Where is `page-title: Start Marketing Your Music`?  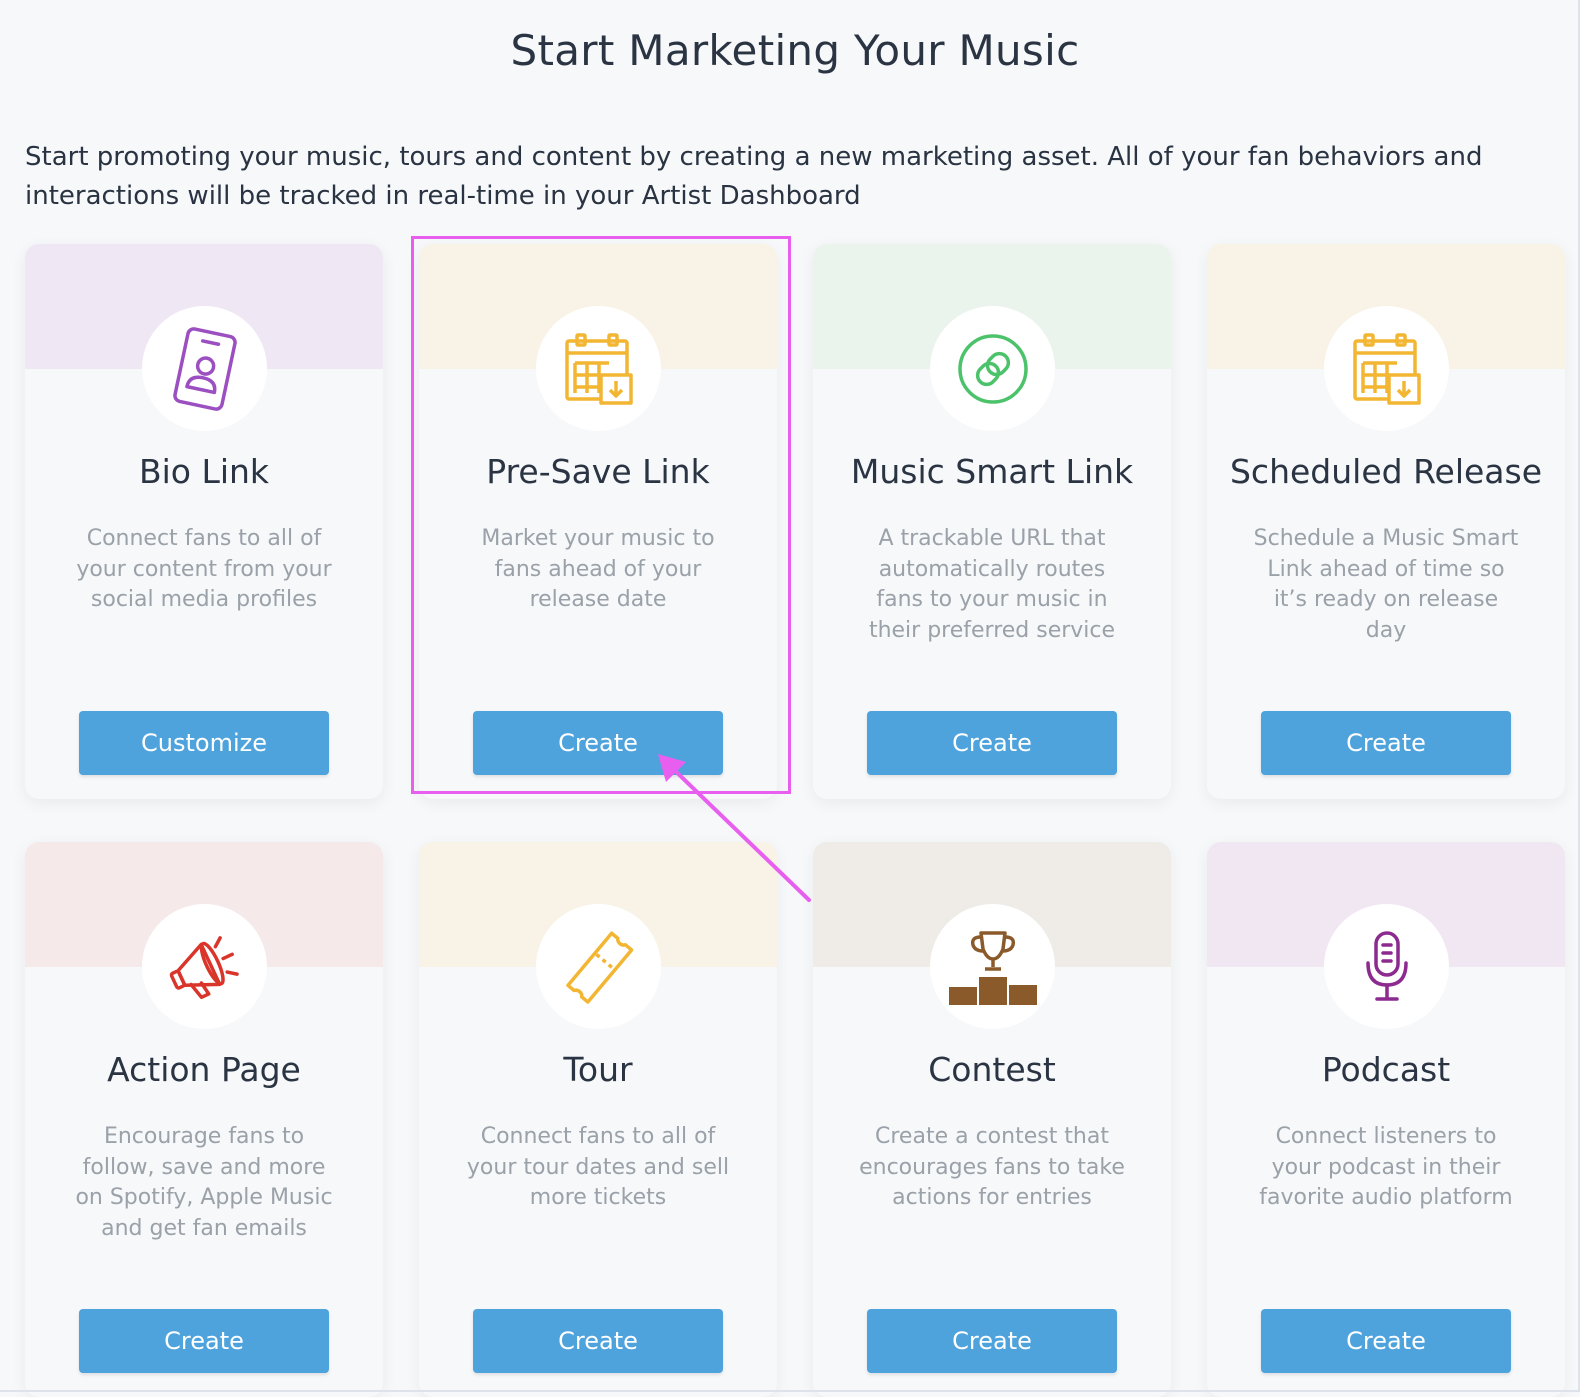
page-title: Start Marketing Your Music is located at coordinates (795, 50).